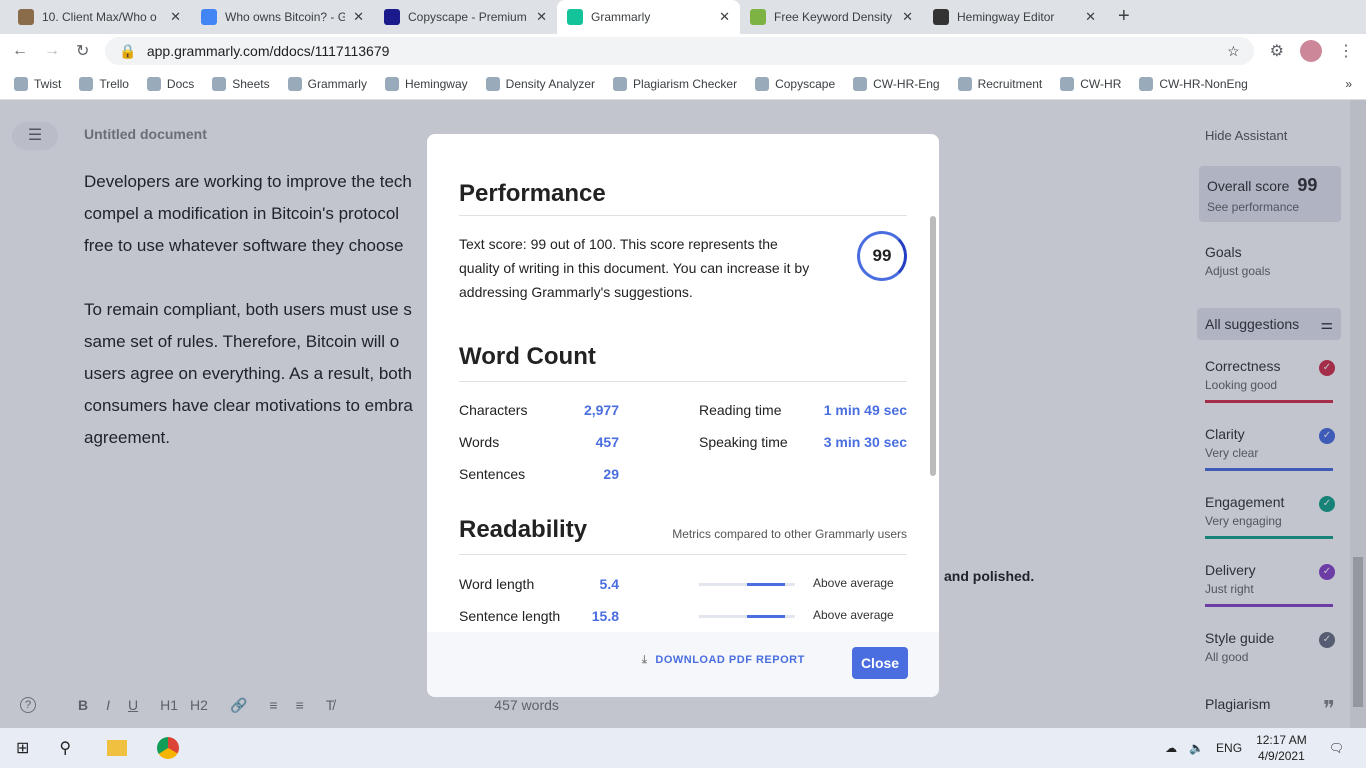  Describe the element at coordinates (896, 83) in the screenshot. I see `bookmark: CW-HR-Eng` at that location.